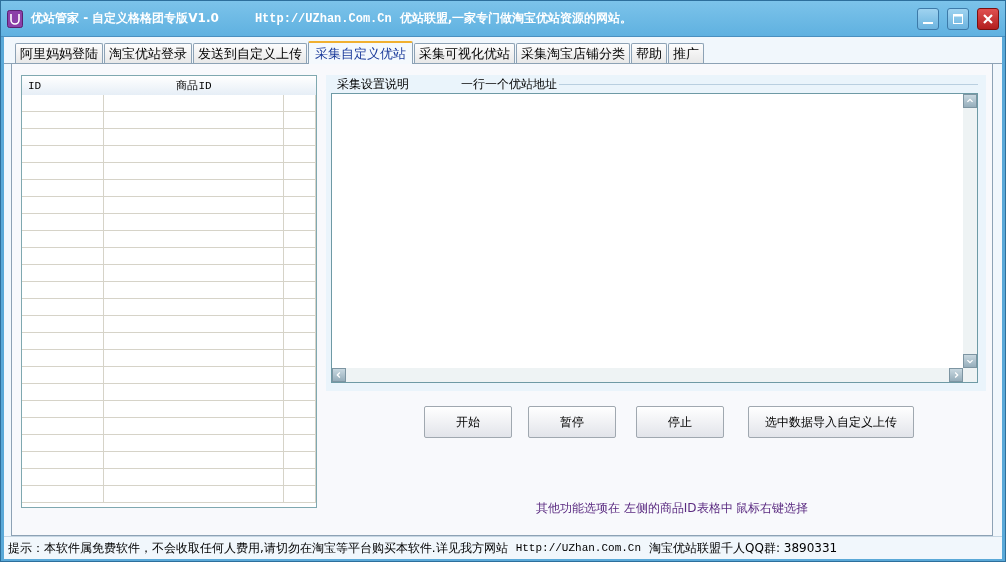 Image resolution: width=1006 pixels, height=562 pixels. What do you see at coordinates (928, 22) in the screenshot?
I see `minimize-icon` at bounding box center [928, 22].